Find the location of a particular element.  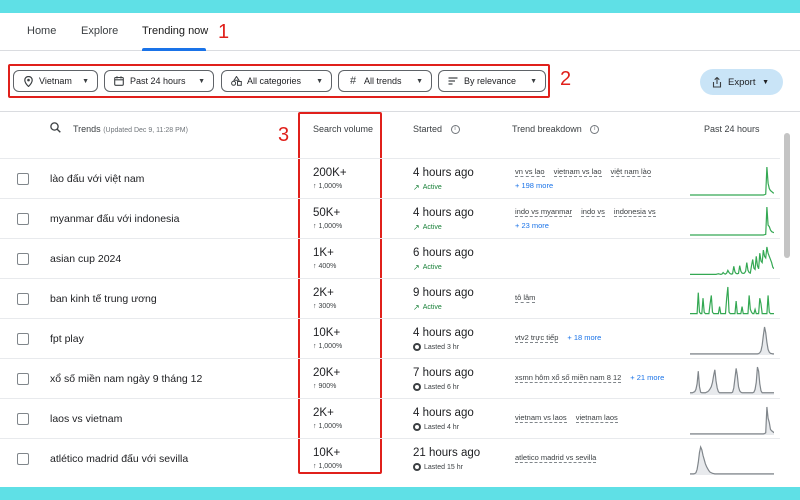

status-label: Lasted 3 hr is located at coordinates (442, 347).